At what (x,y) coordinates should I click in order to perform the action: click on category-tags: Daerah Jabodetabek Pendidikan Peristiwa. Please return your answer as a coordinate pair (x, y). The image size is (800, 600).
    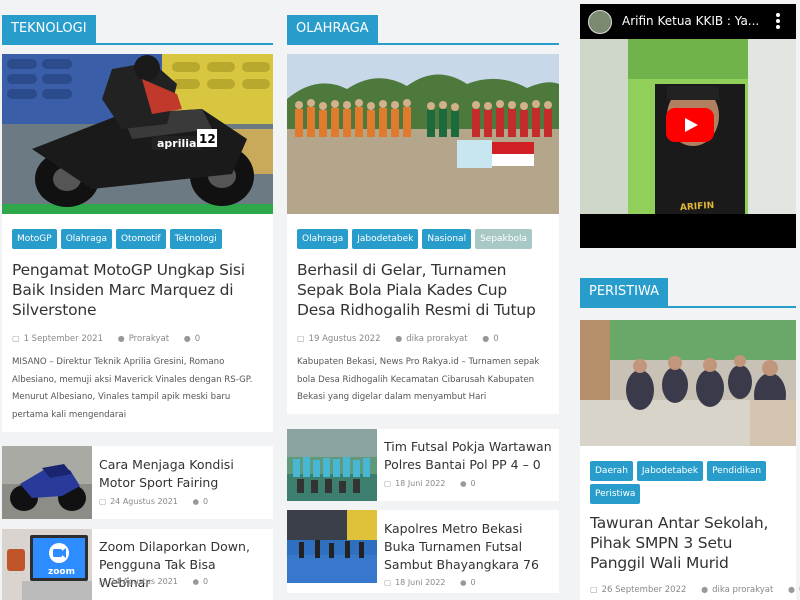
    Looking at the image, I should click on (688, 476).